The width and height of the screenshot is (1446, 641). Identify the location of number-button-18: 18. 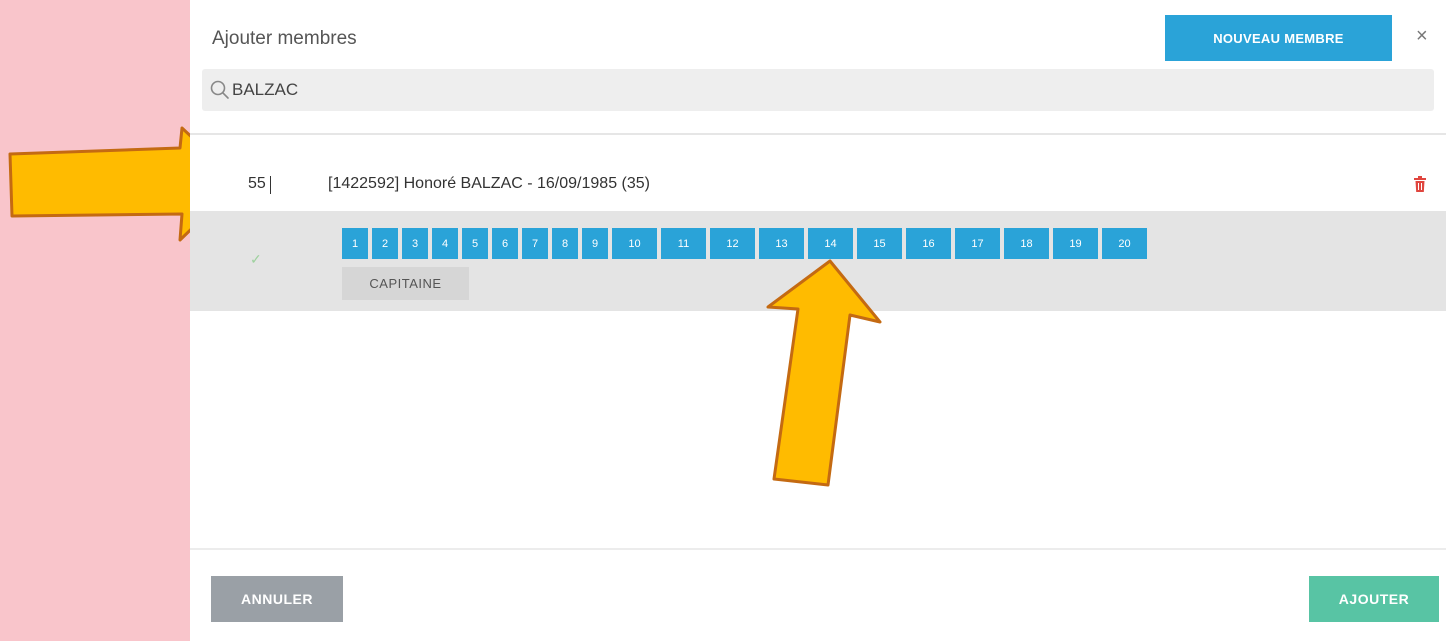
(1026, 243).